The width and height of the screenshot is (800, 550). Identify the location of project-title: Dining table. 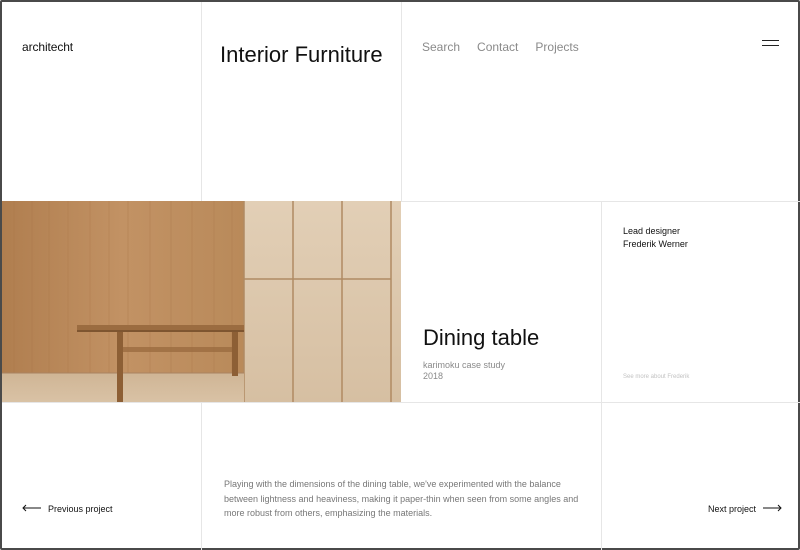
(481, 337).